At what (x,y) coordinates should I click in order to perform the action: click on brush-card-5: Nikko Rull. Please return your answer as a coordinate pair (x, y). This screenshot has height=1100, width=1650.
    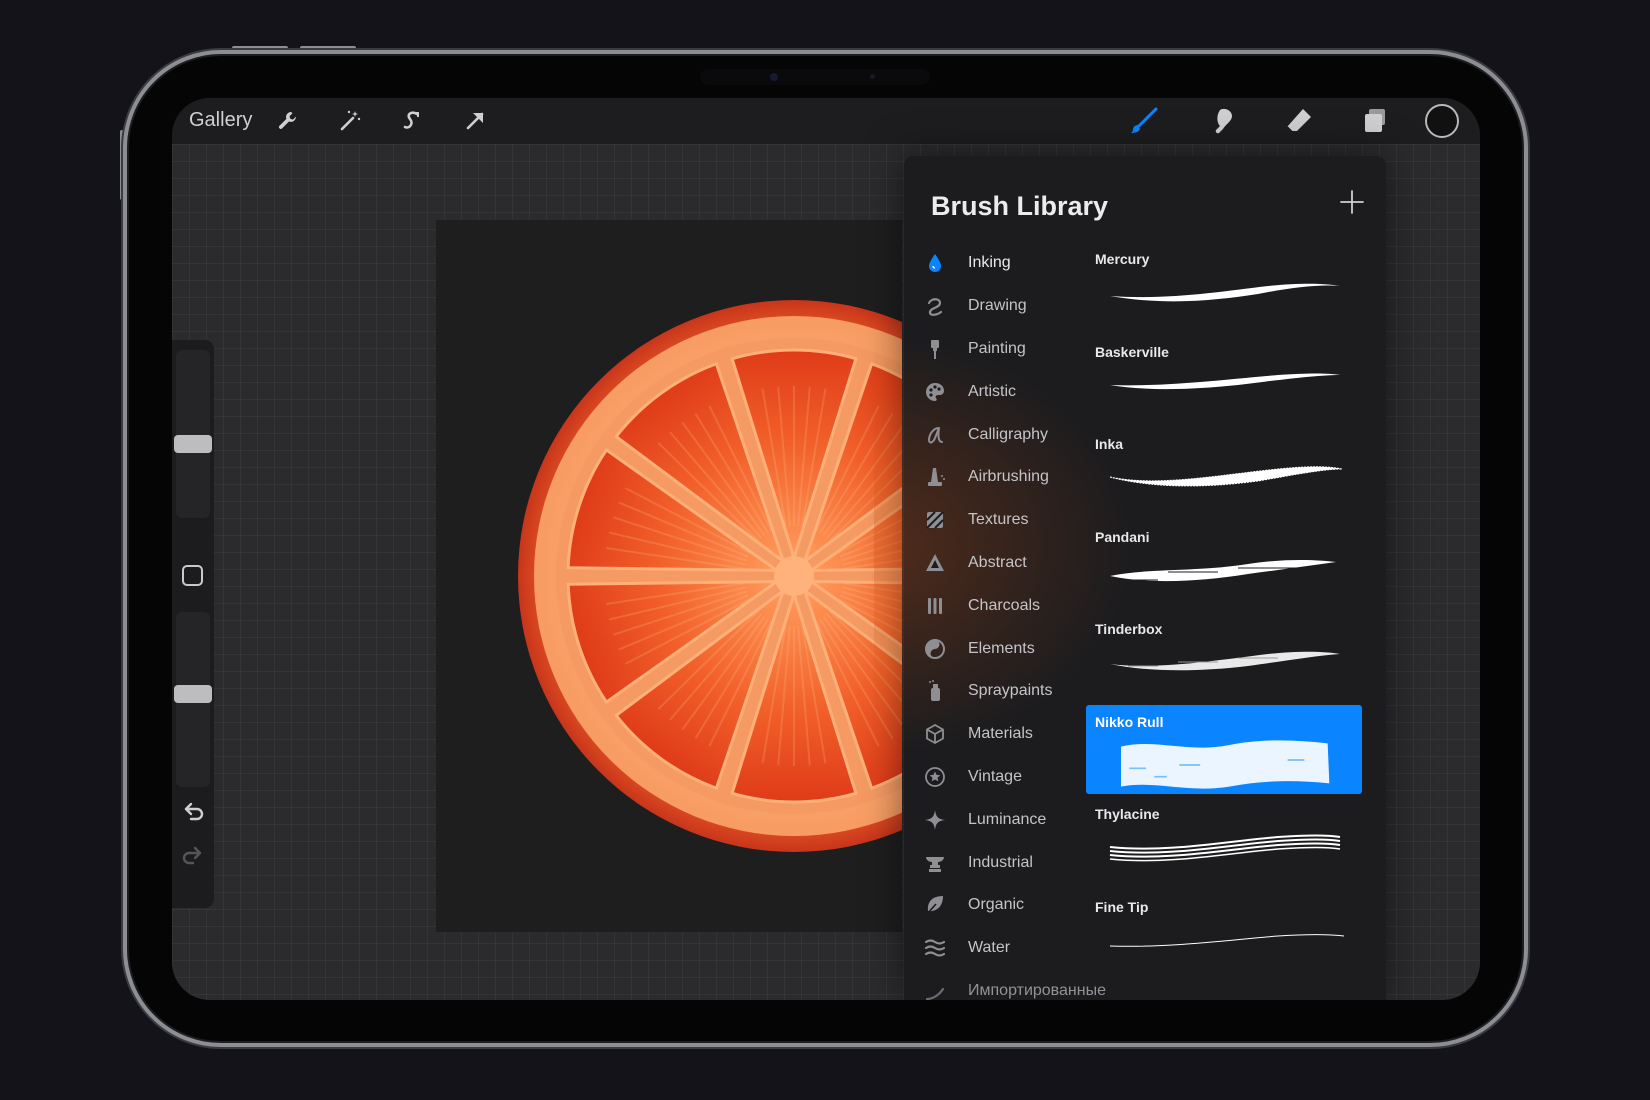
    Looking at the image, I should click on (1224, 749).